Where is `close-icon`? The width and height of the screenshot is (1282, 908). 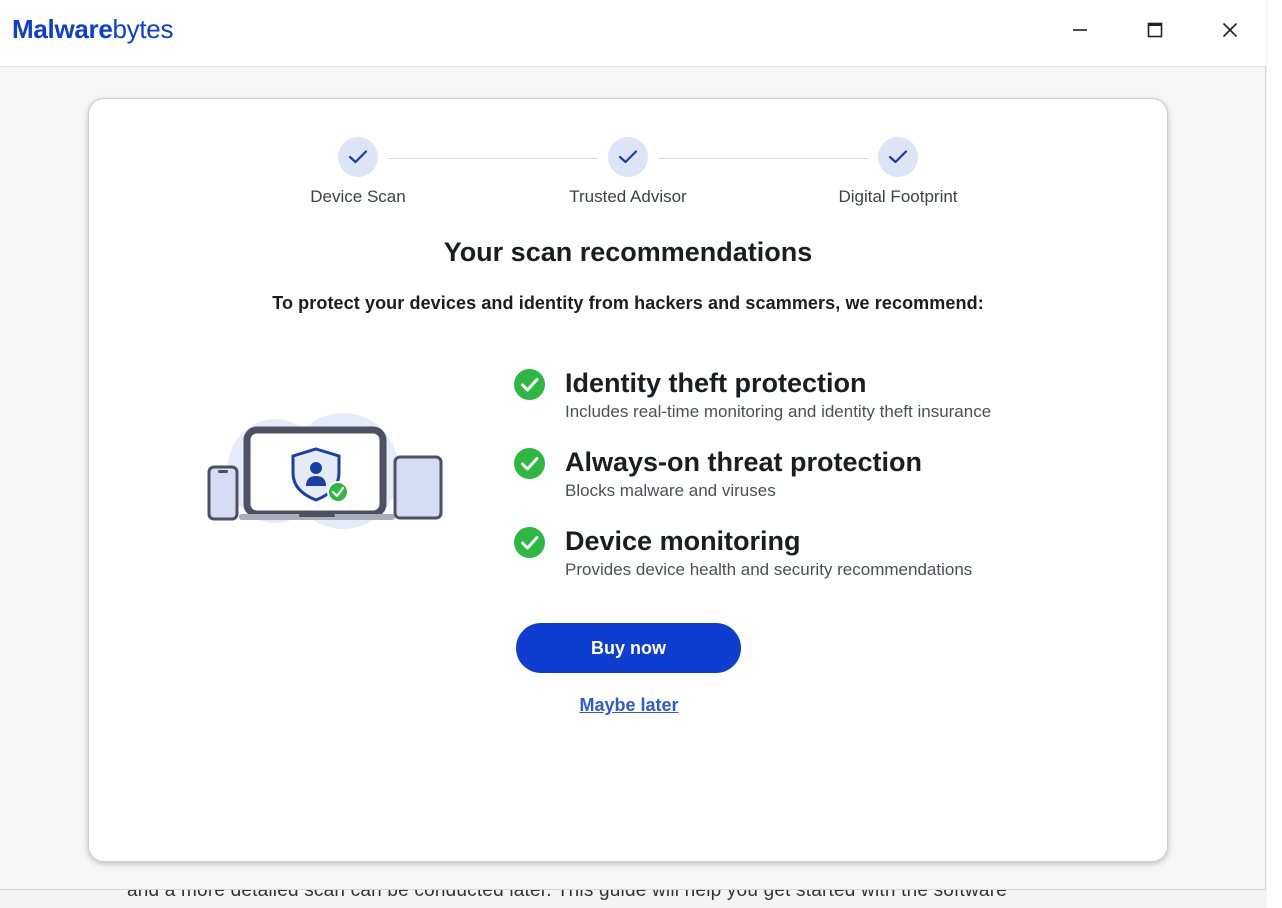 close-icon is located at coordinates (1230, 30).